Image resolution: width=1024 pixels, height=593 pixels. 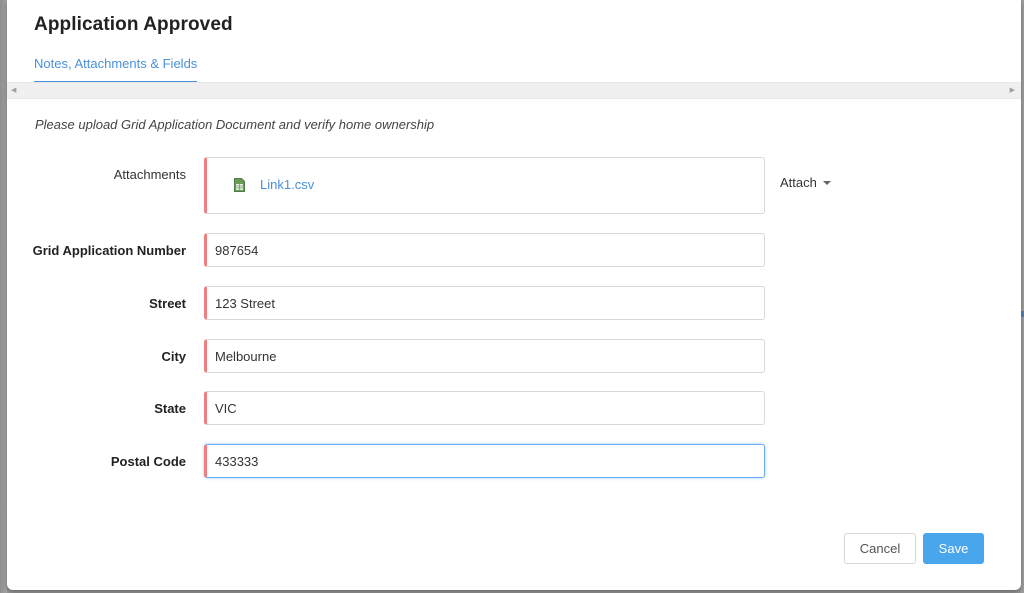 I want to click on tab-bar: Notes, Attachments & Fields, so click(x=527, y=69).